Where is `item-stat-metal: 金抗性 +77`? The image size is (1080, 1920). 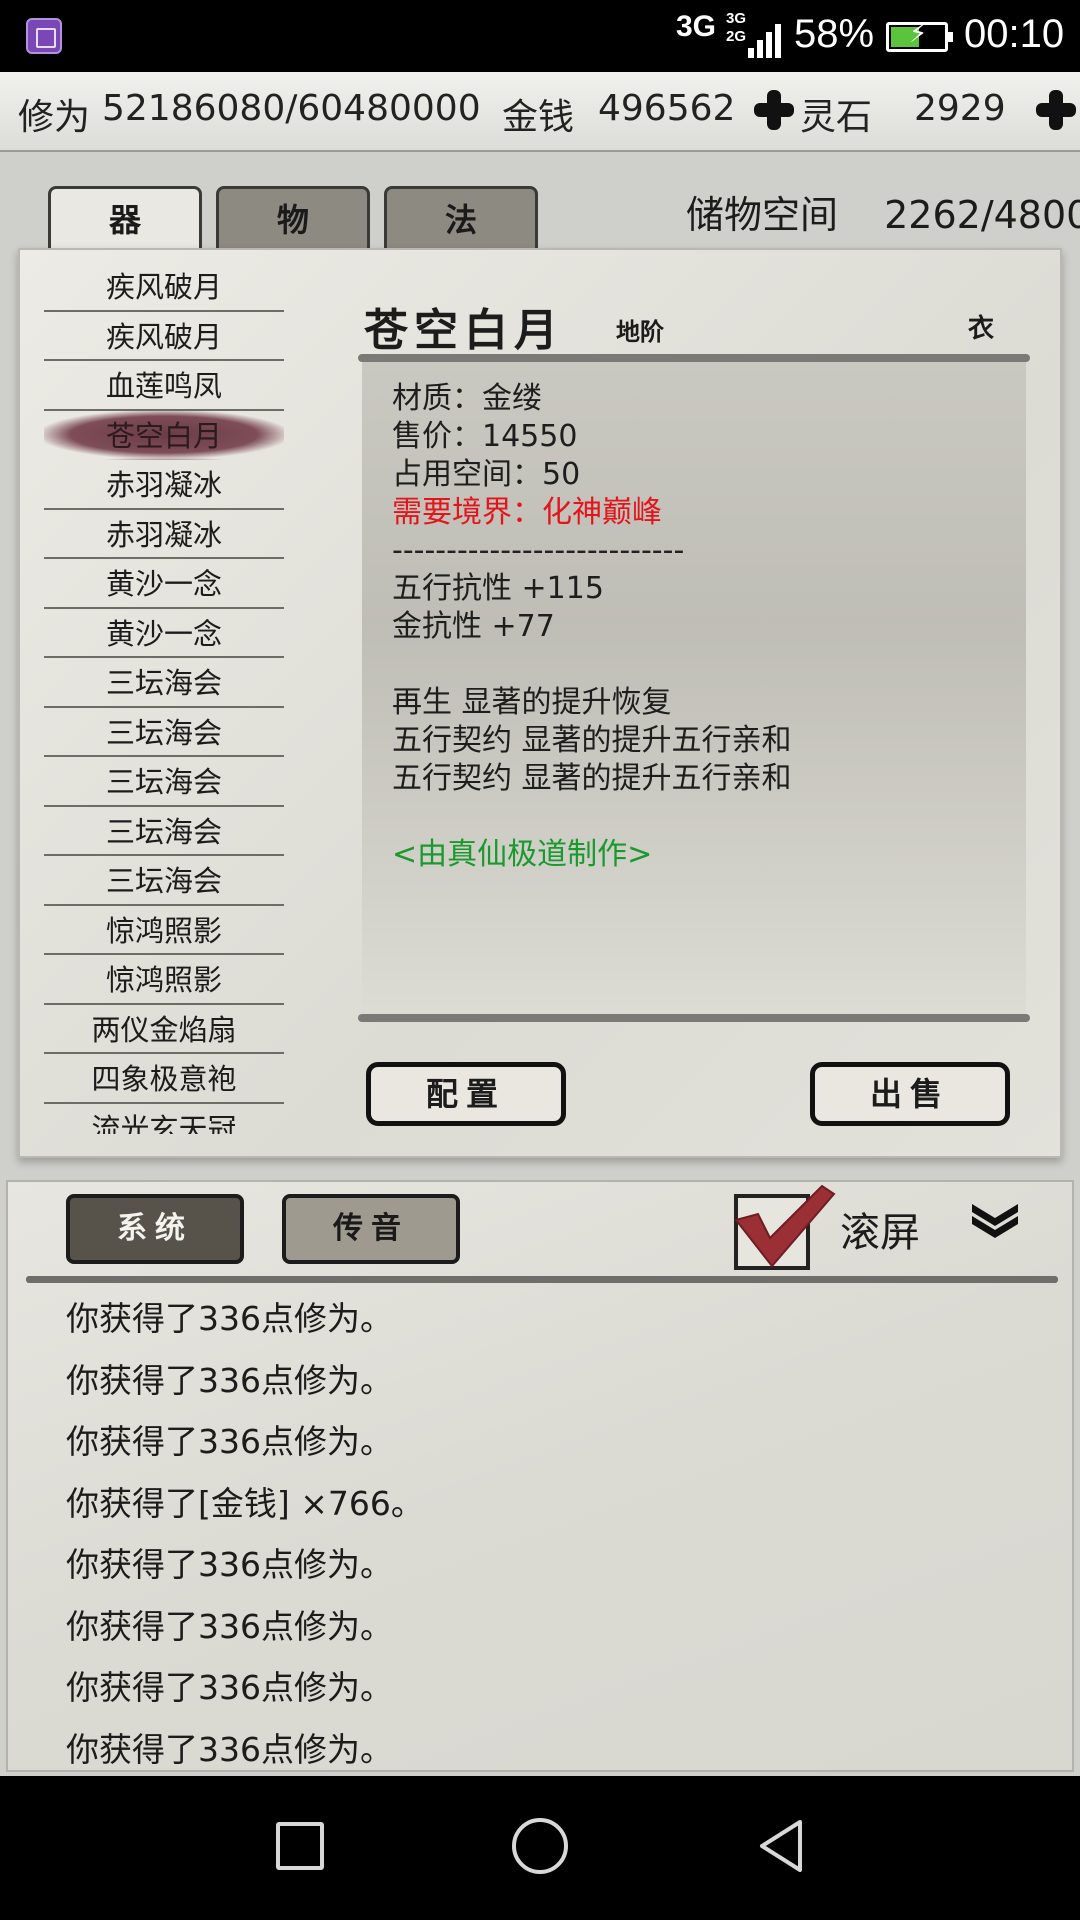 item-stat-metal: 金抗性 +77 is located at coordinates (473, 626).